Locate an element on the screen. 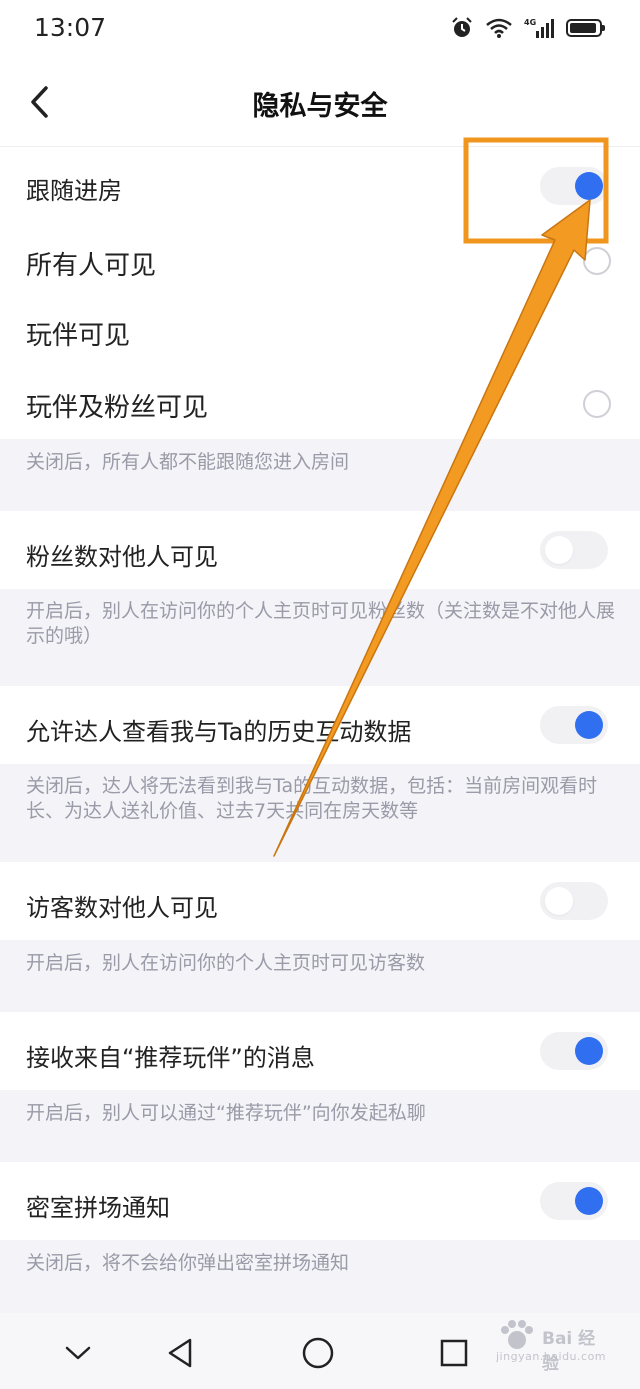 This screenshot has height=1389, width=640. option-partners-fans: 玩伴及粉丝可见 is located at coordinates (320, 404).